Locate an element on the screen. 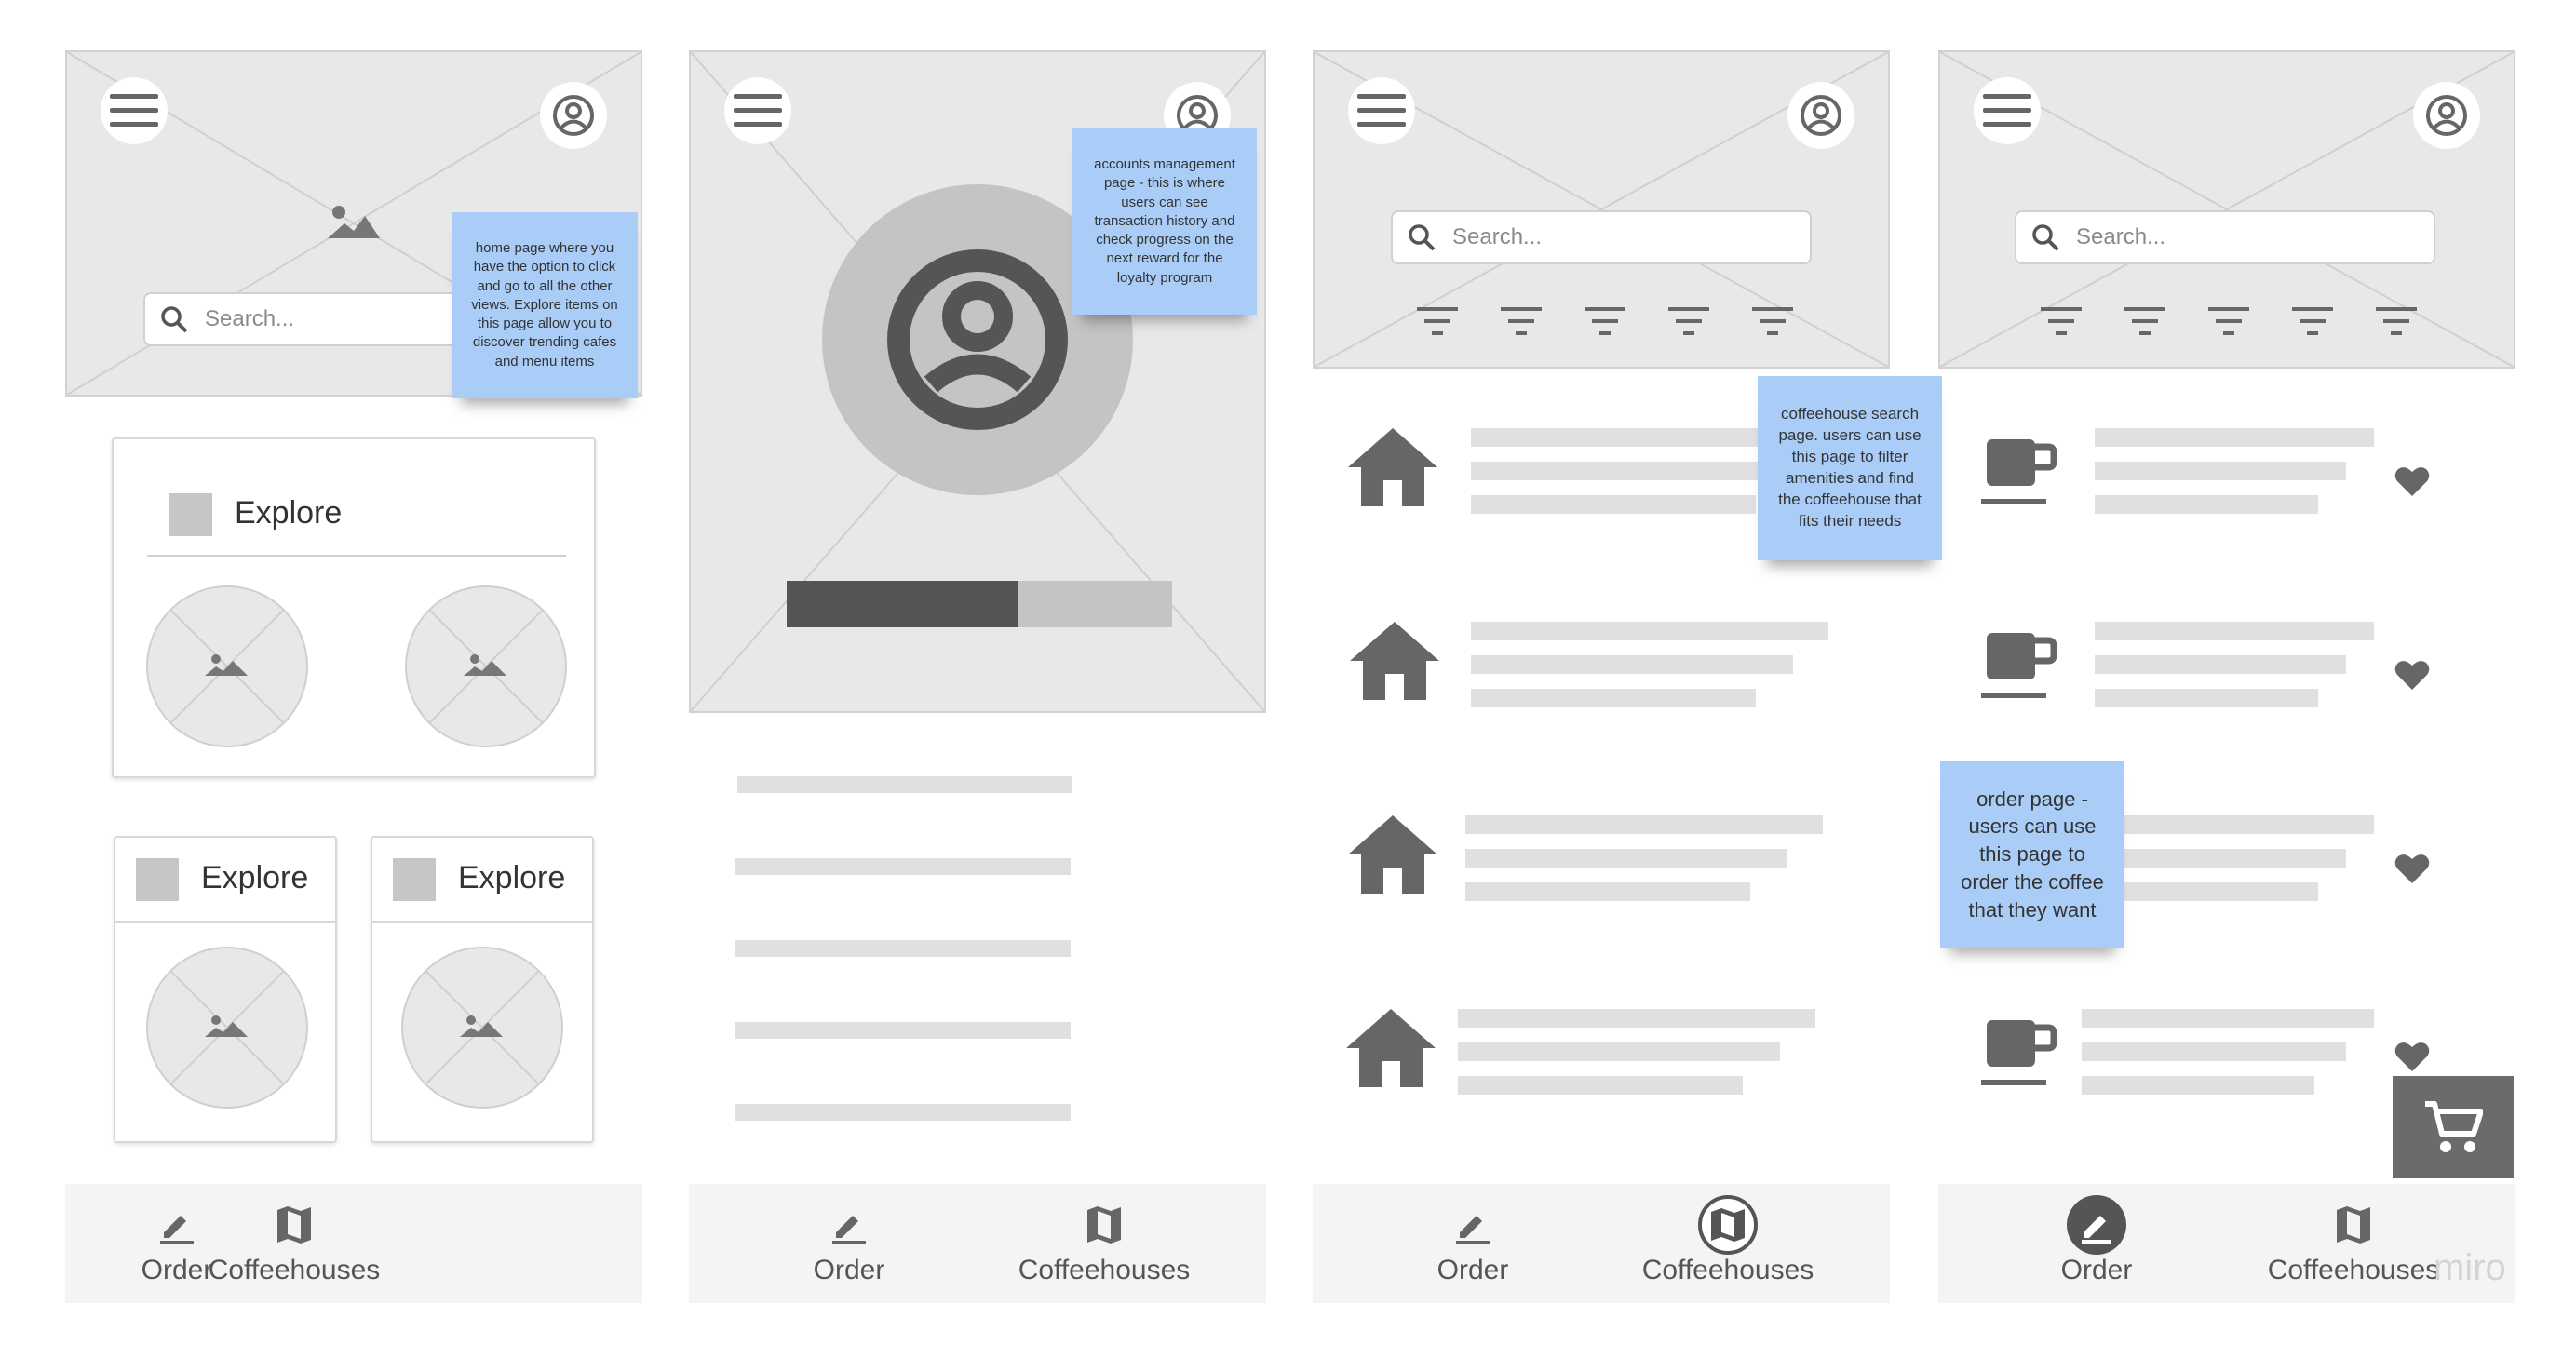 This screenshot has height=1345, width=2576. image-icon is located at coordinates (354, 222).